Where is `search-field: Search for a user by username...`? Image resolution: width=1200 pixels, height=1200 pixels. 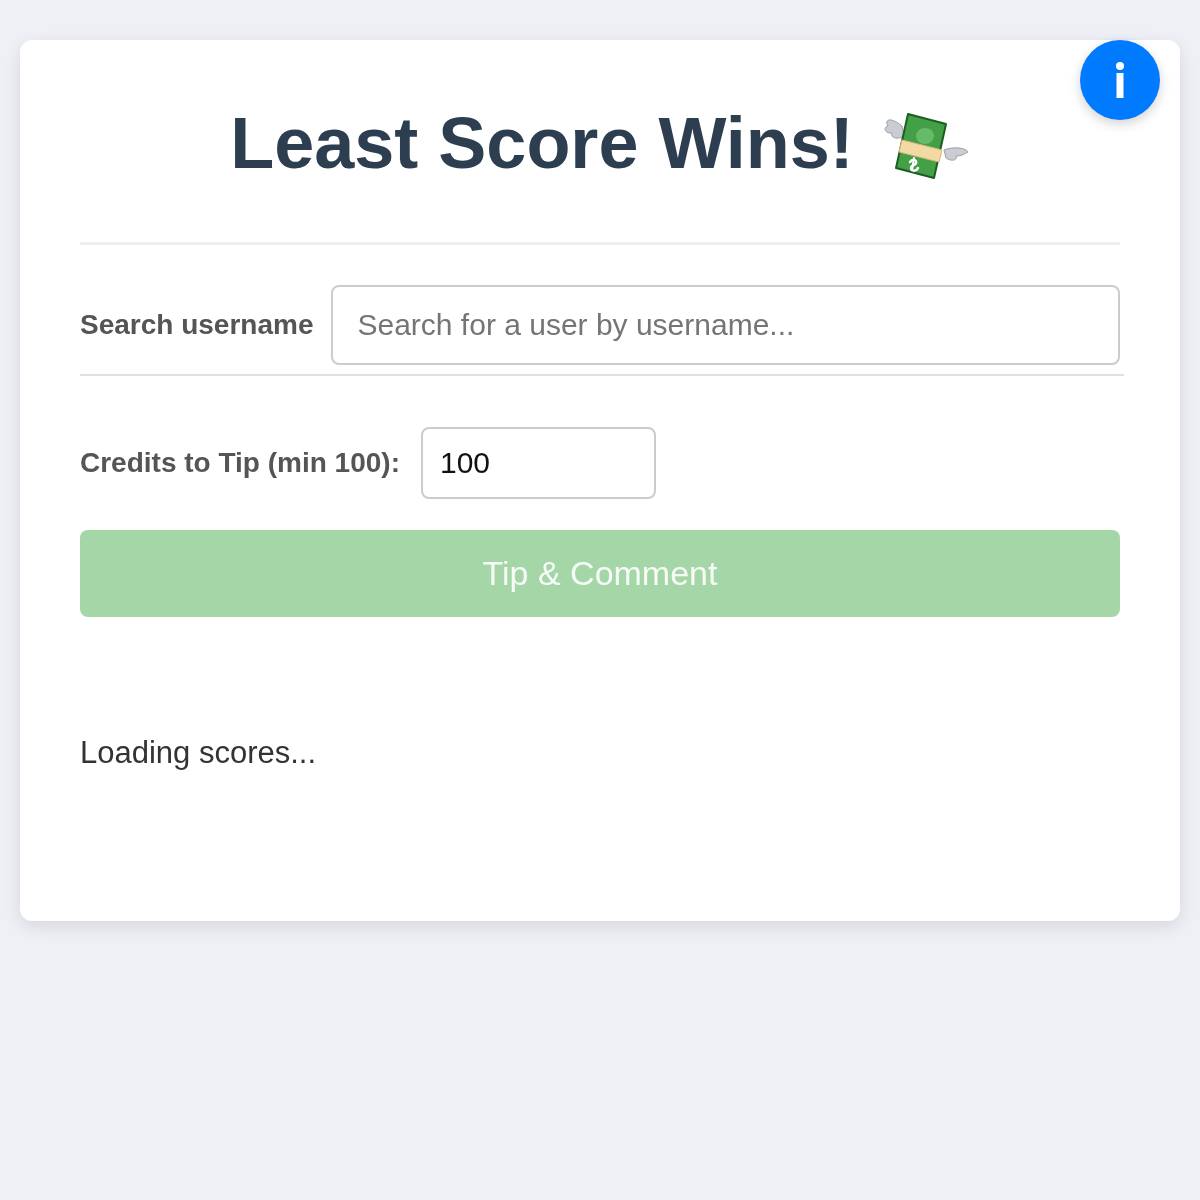
search-field: Search for a user by username... is located at coordinates (725, 325).